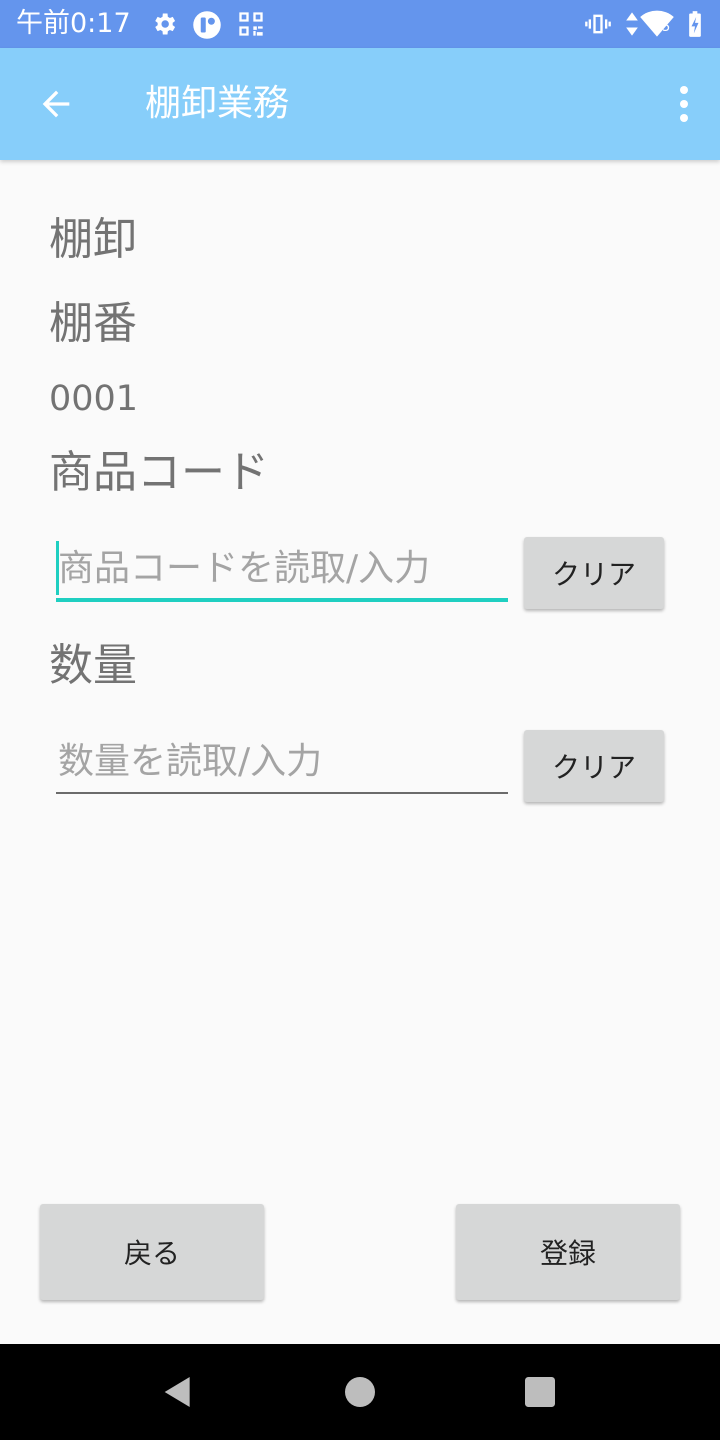 The height and width of the screenshot is (1440, 720). I want to click on more-options-icon, so click(676, 104).